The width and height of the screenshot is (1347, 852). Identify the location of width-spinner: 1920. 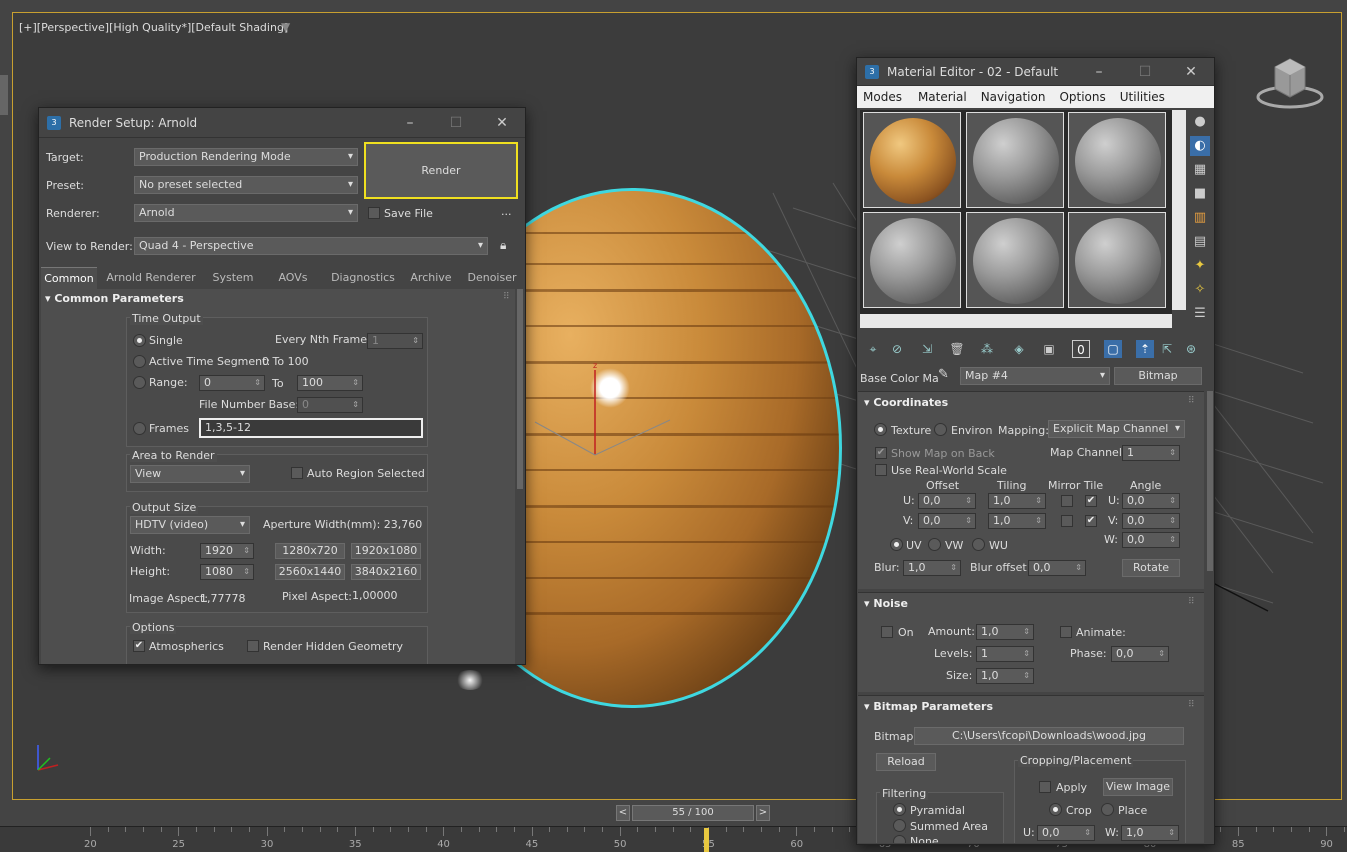
(227, 551).